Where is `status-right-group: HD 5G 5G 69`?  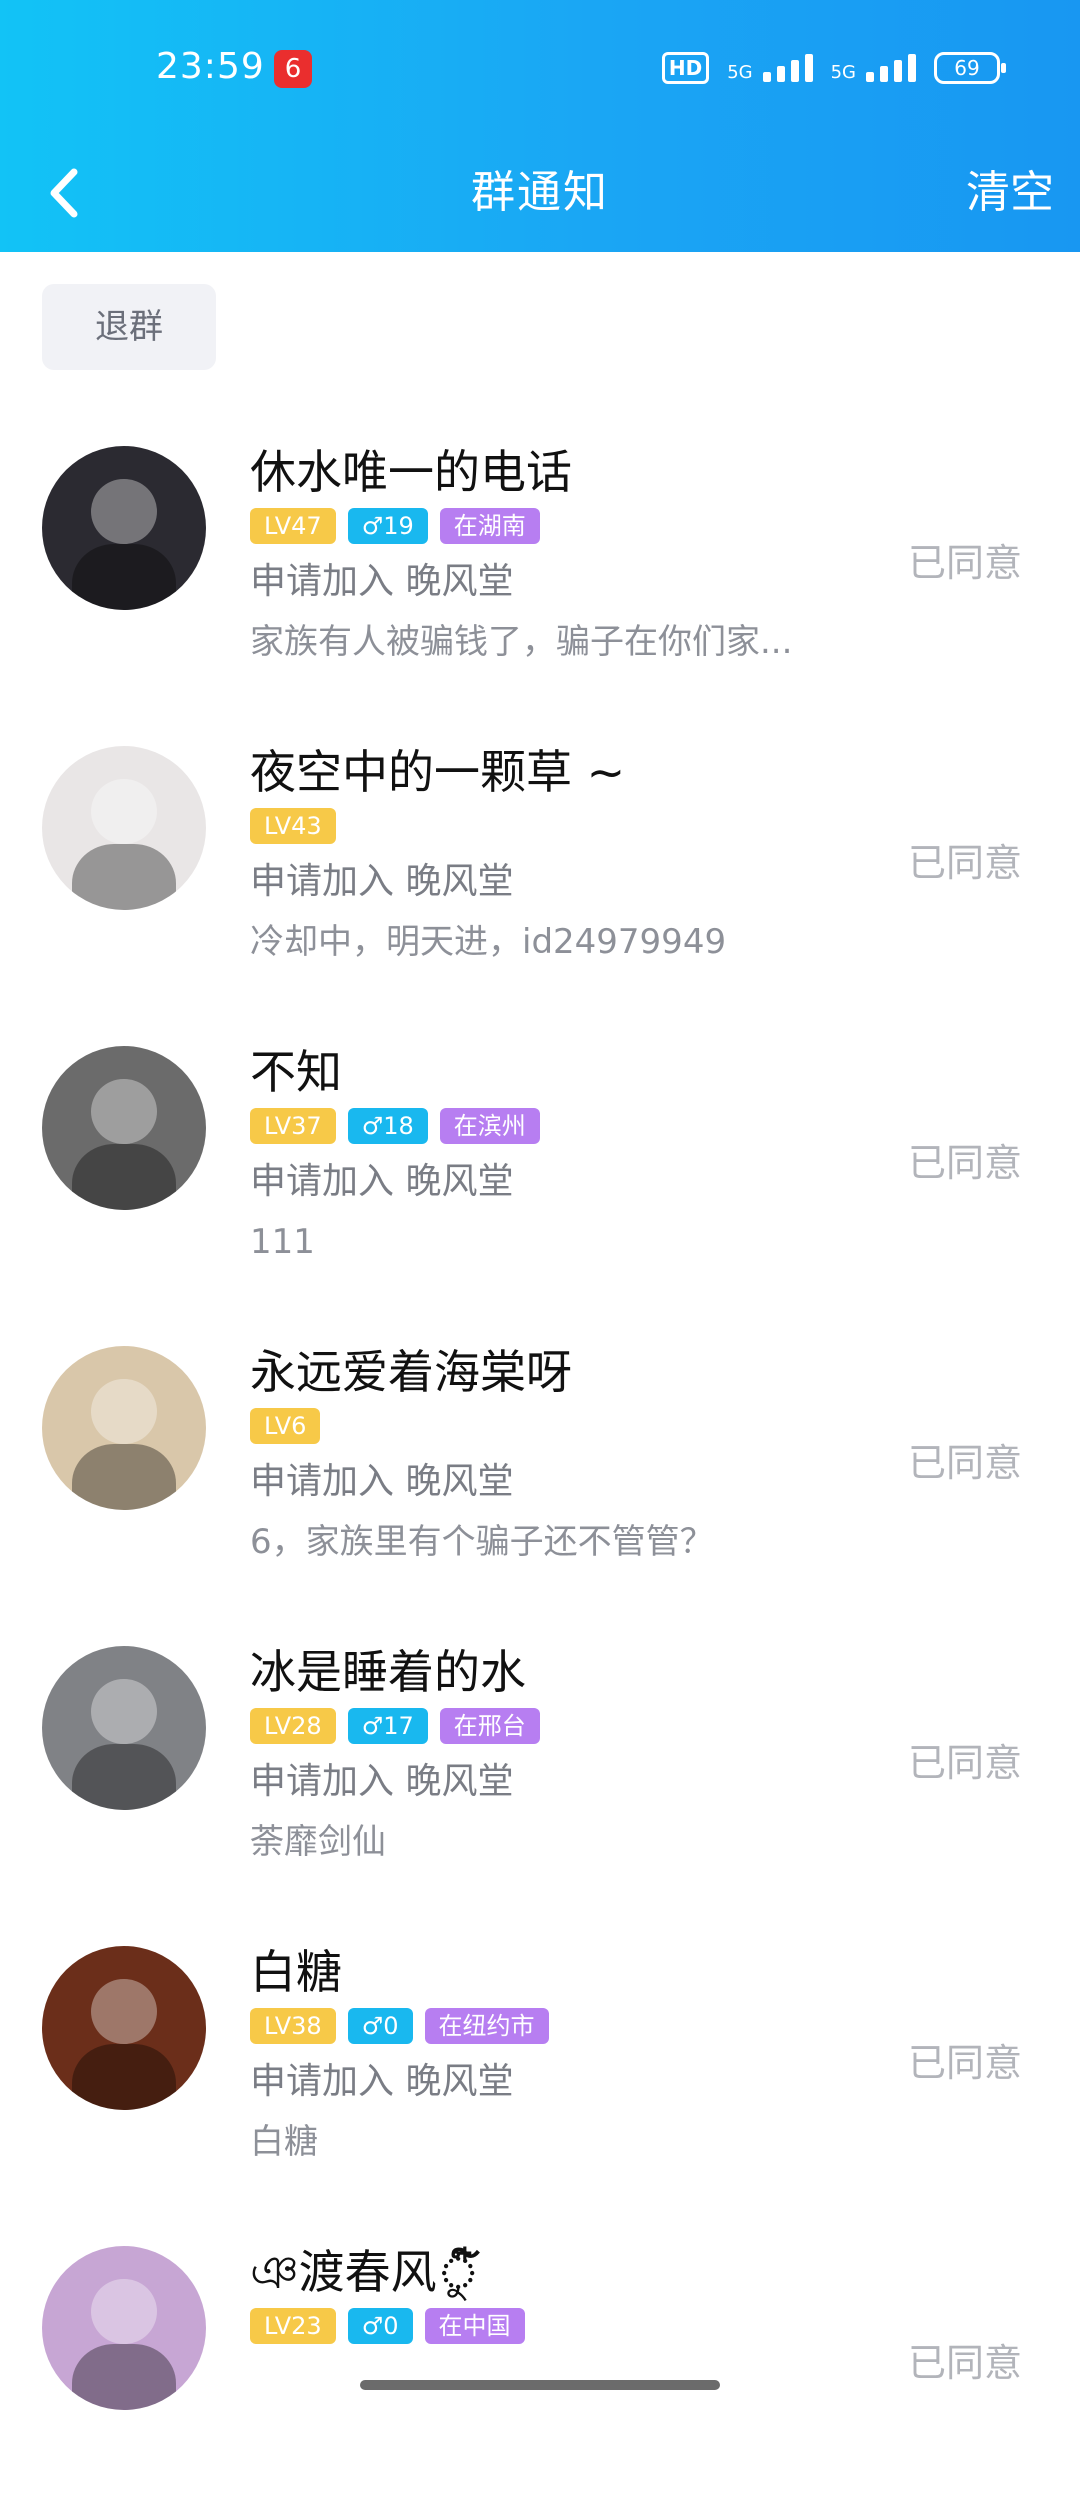 status-right-group: HD 5G 5G 69 is located at coordinates (833, 68).